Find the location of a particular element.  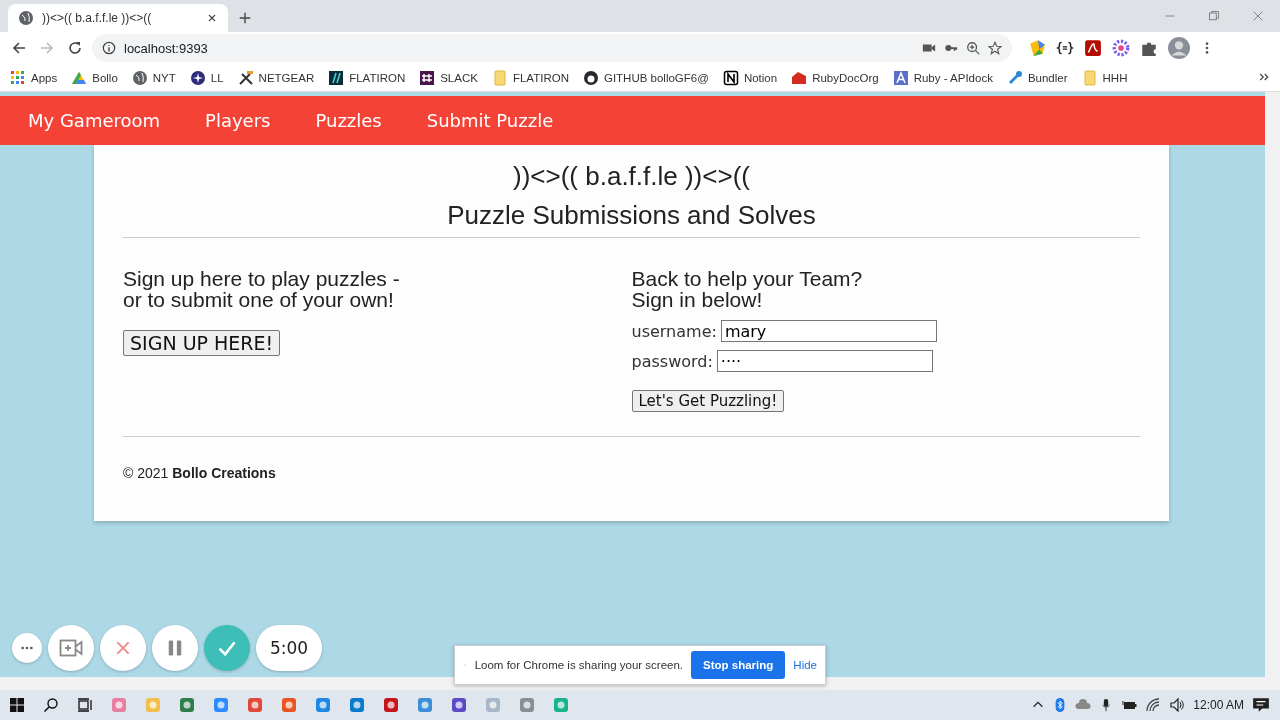

windows-start-icon is located at coordinates (17, 705).